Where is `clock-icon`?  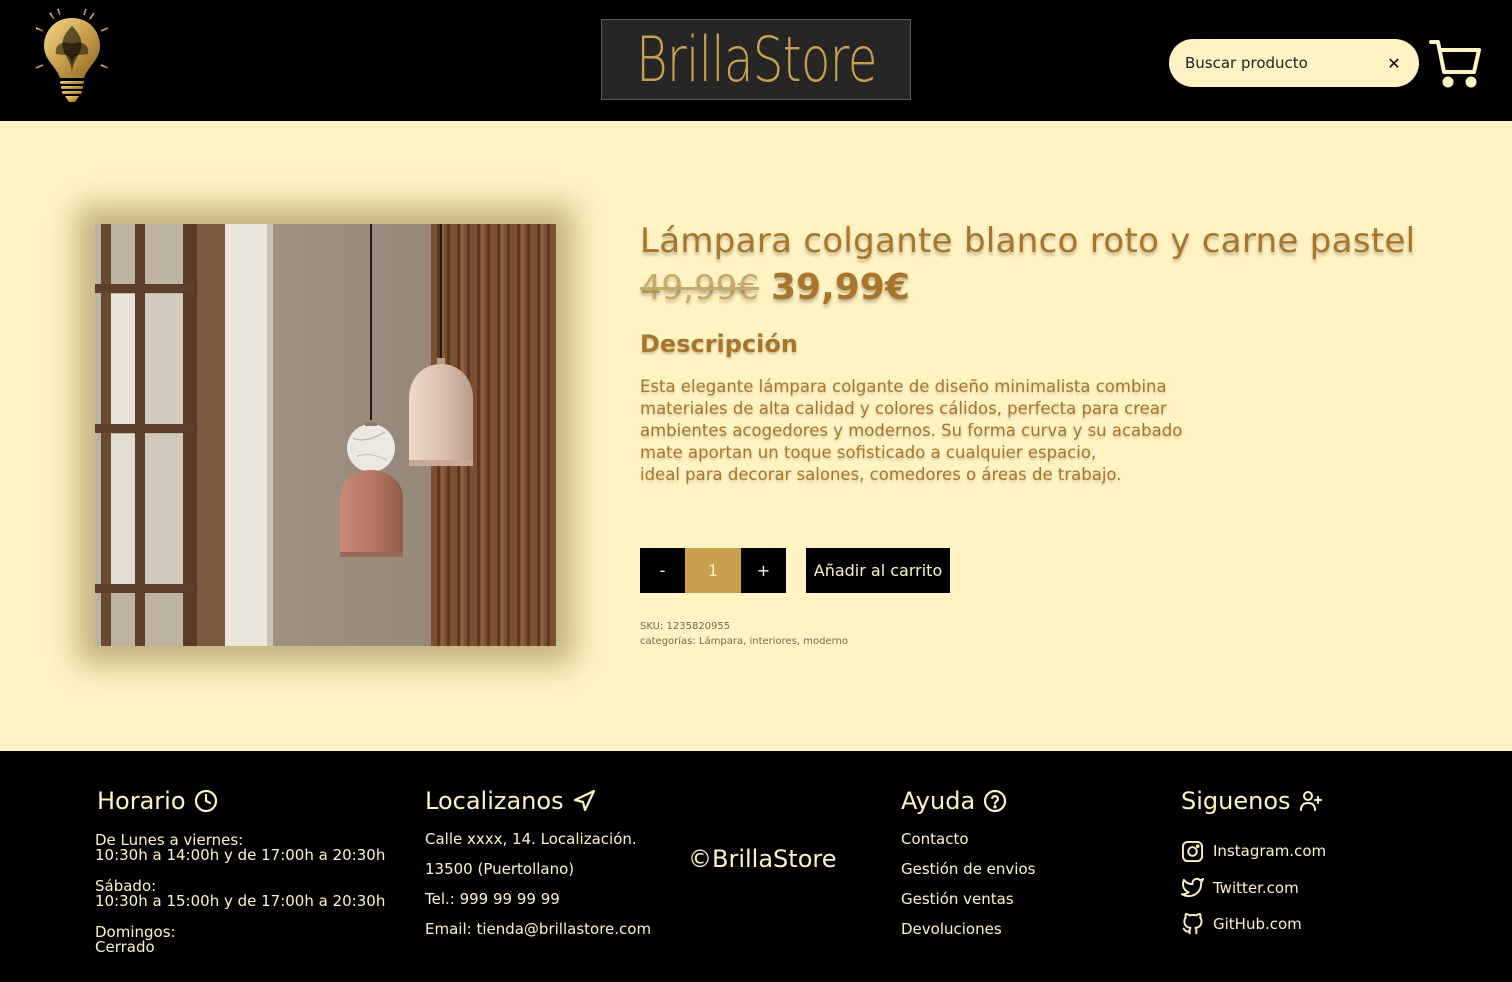 clock-icon is located at coordinates (205, 801).